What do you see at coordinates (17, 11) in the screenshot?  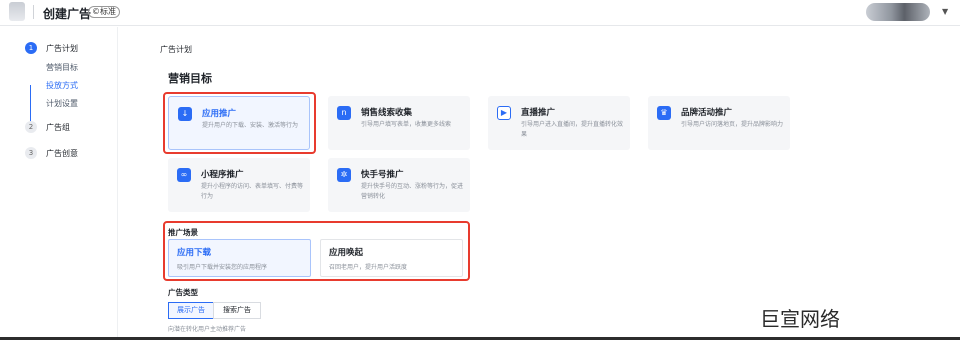 I see `app-logo` at bounding box center [17, 11].